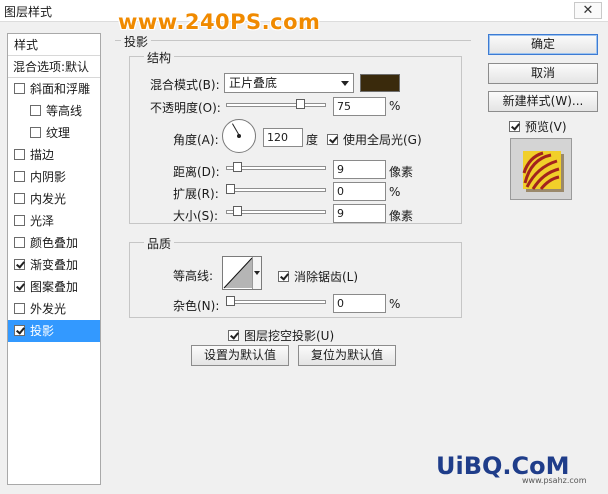  Describe the element at coordinates (159, 57) in the screenshot. I see `structure-title: 结构` at that location.